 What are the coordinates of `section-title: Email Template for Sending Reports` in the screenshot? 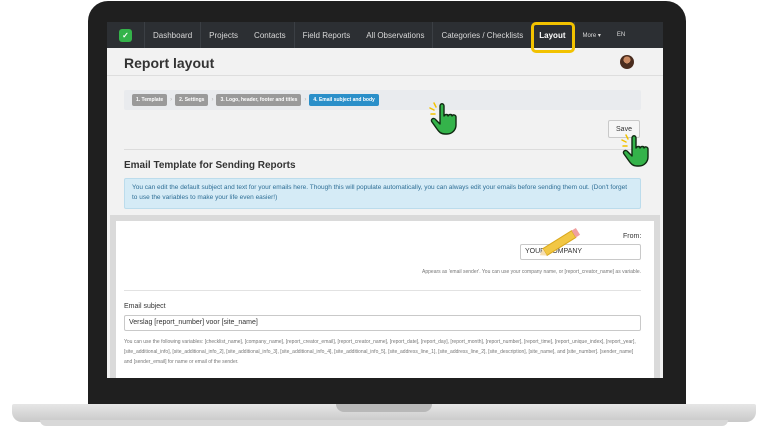 It's located at (210, 165).